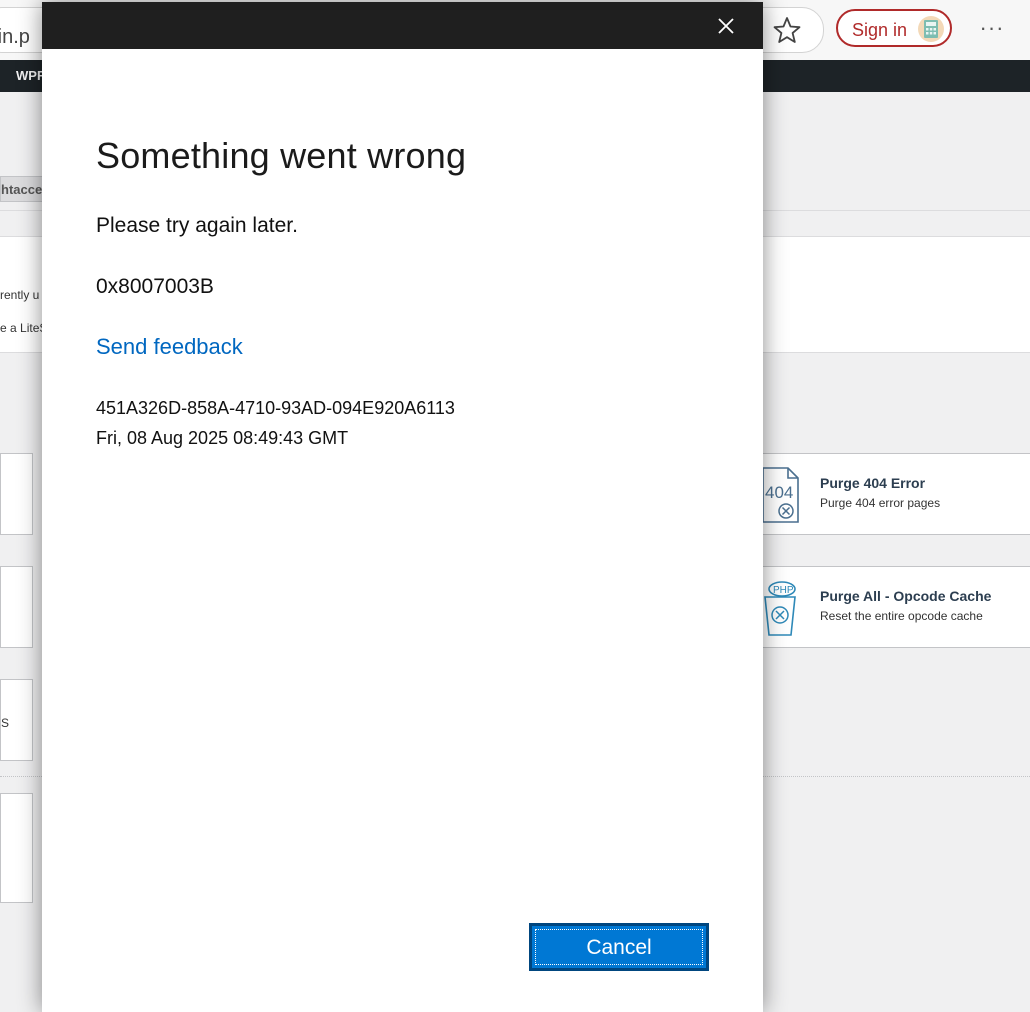 This screenshot has width=1030, height=1012. What do you see at coordinates (402, 25) in the screenshot?
I see `dialog-titlebar` at bounding box center [402, 25].